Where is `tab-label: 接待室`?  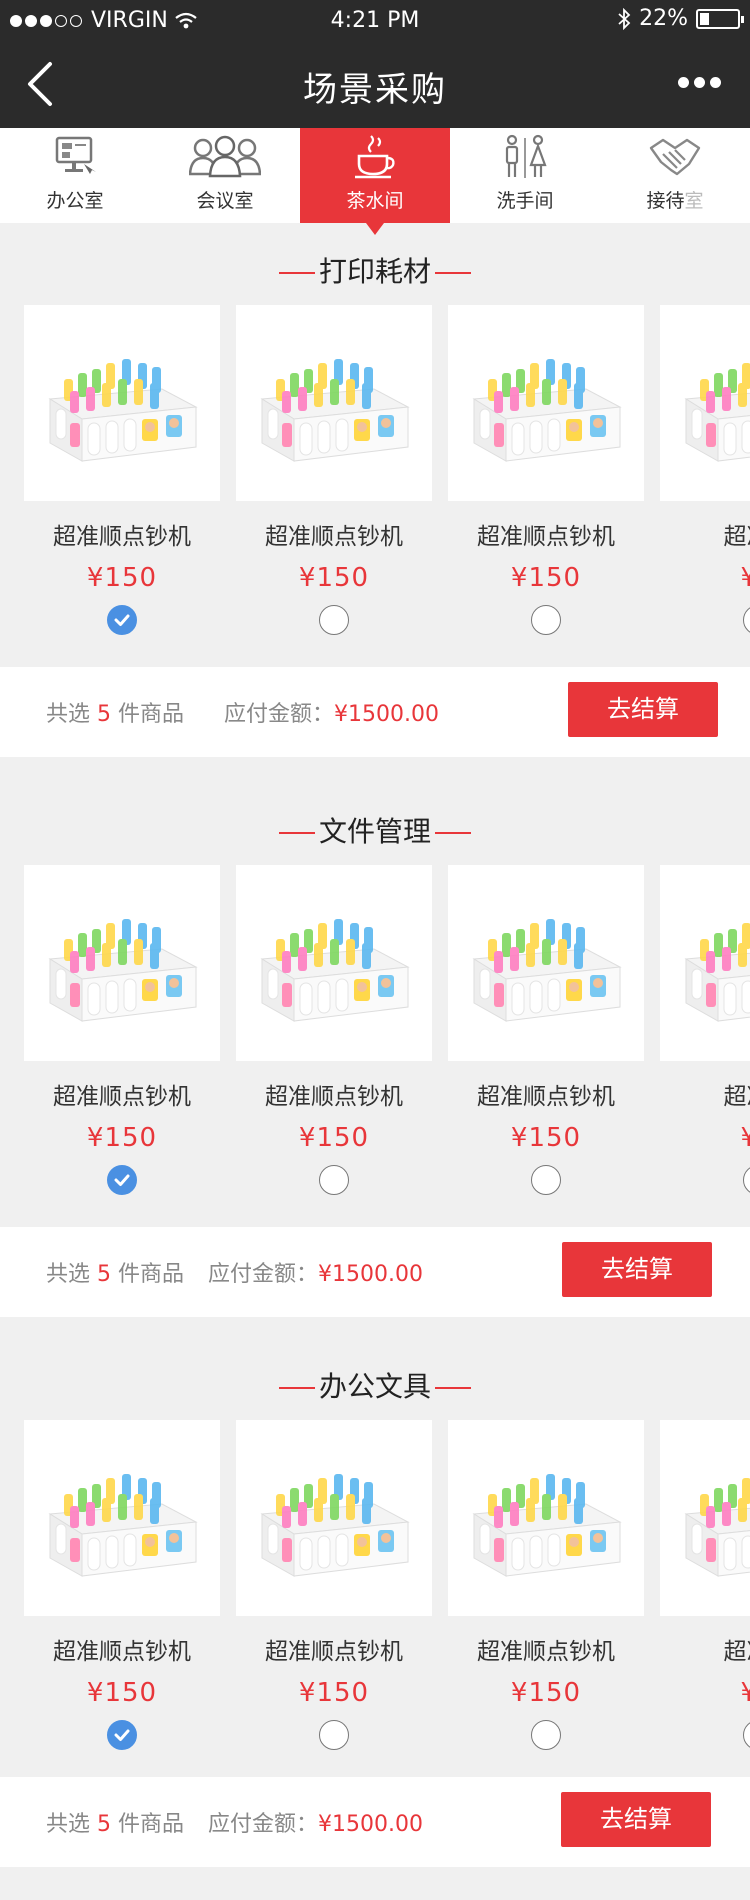
tab-label: 接待室 is located at coordinates (675, 199).